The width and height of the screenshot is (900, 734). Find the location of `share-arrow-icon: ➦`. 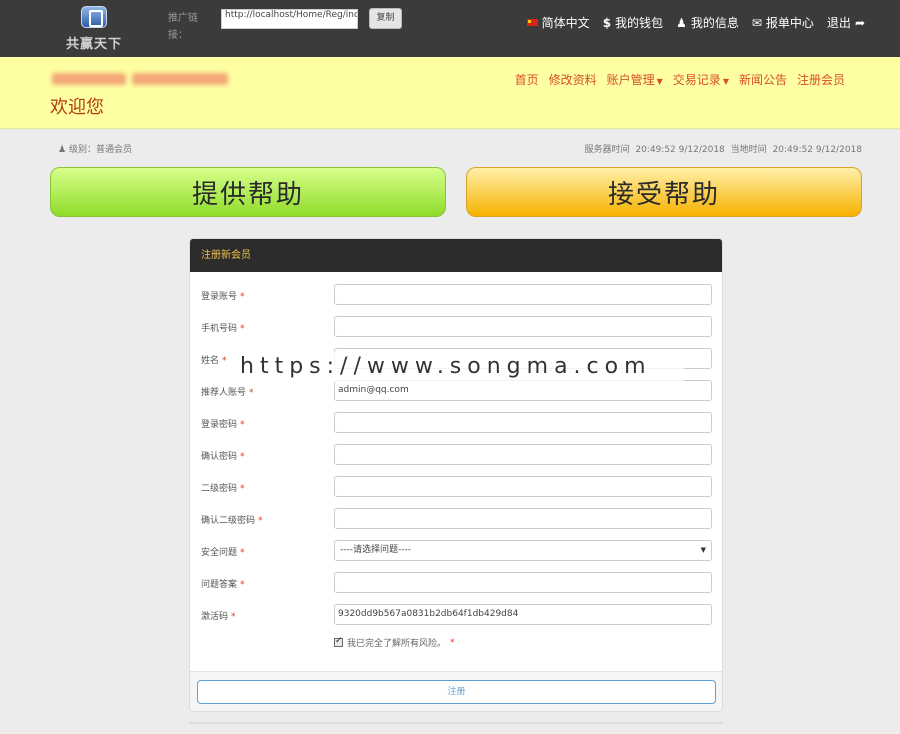

share-arrow-icon: ➦ is located at coordinates (859, 22).